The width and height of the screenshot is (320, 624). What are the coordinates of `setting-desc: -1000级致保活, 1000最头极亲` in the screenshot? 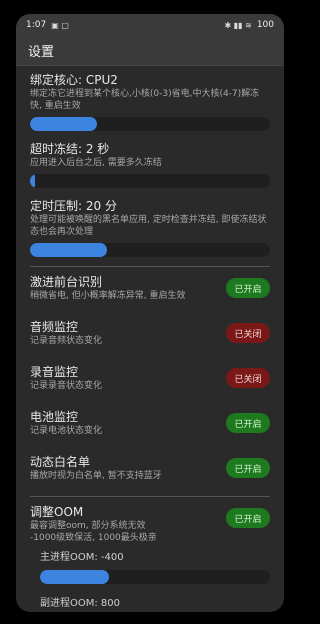 It's located at (93, 538).